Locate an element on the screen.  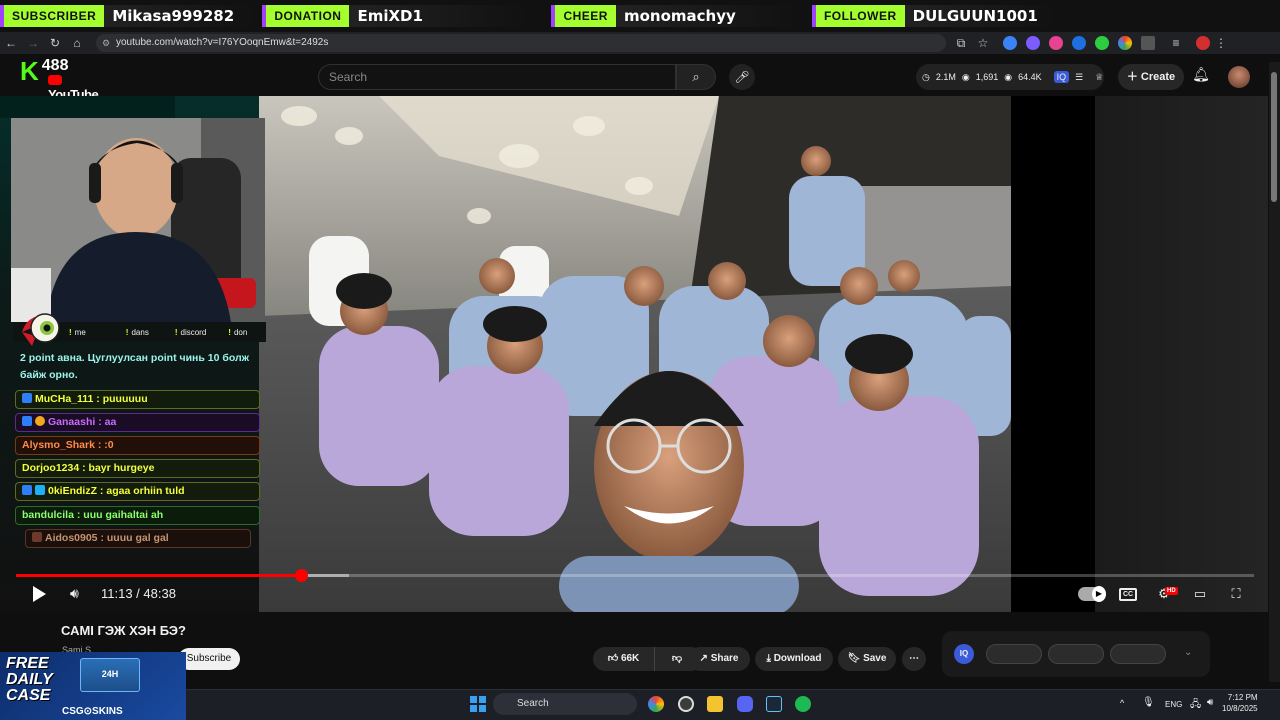
stat-b: 64.4K is located at coordinates (1030, 77).